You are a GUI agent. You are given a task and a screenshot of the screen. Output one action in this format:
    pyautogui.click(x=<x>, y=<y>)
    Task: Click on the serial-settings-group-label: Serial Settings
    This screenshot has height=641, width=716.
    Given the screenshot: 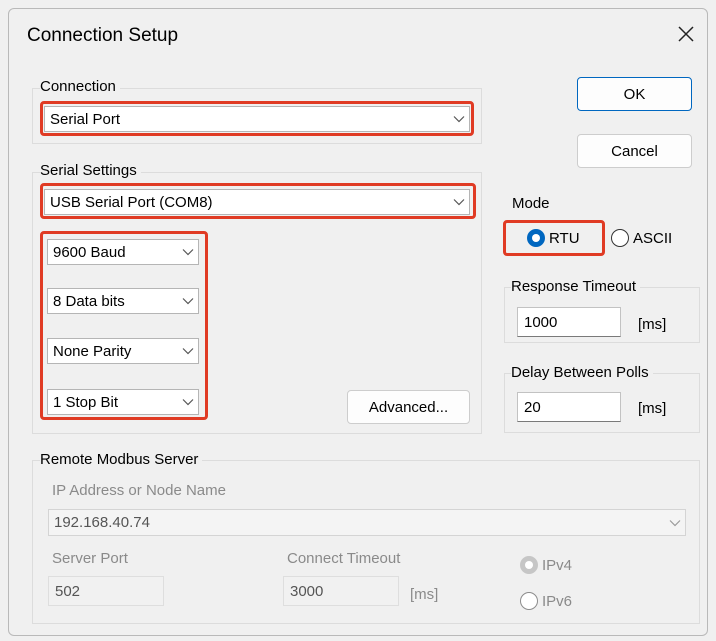 What is the action you would take?
    pyautogui.click(x=90, y=170)
    